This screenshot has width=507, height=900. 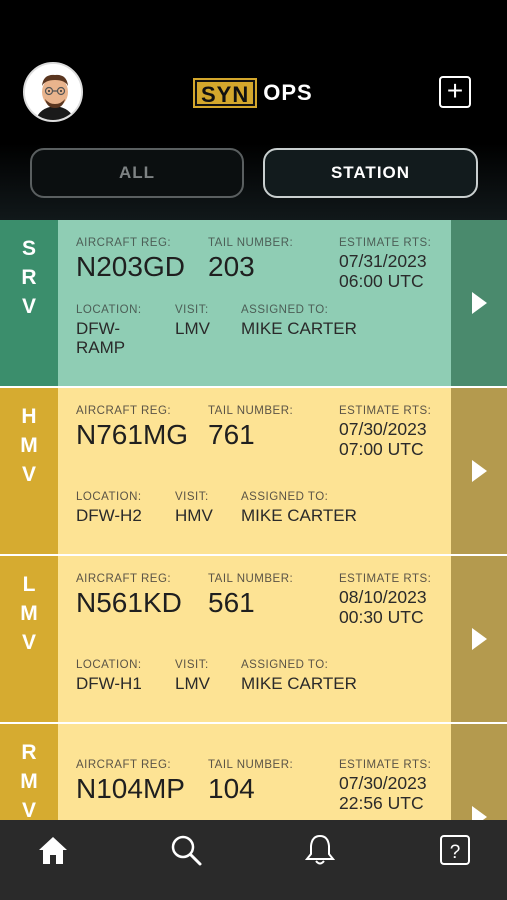 I want to click on help-icon: ?, so click(x=455, y=850).